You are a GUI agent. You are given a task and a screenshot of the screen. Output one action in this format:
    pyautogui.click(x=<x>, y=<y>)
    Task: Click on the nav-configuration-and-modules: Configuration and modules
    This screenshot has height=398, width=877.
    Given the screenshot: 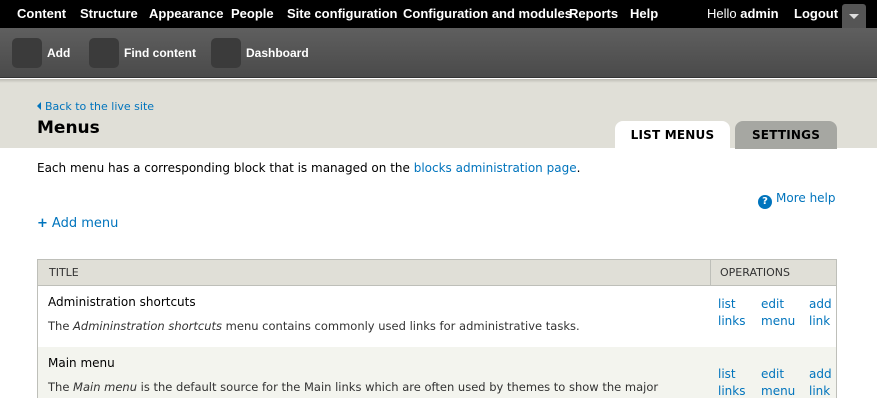 What is the action you would take?
    pyautogui.click(x=487, y=13)
    